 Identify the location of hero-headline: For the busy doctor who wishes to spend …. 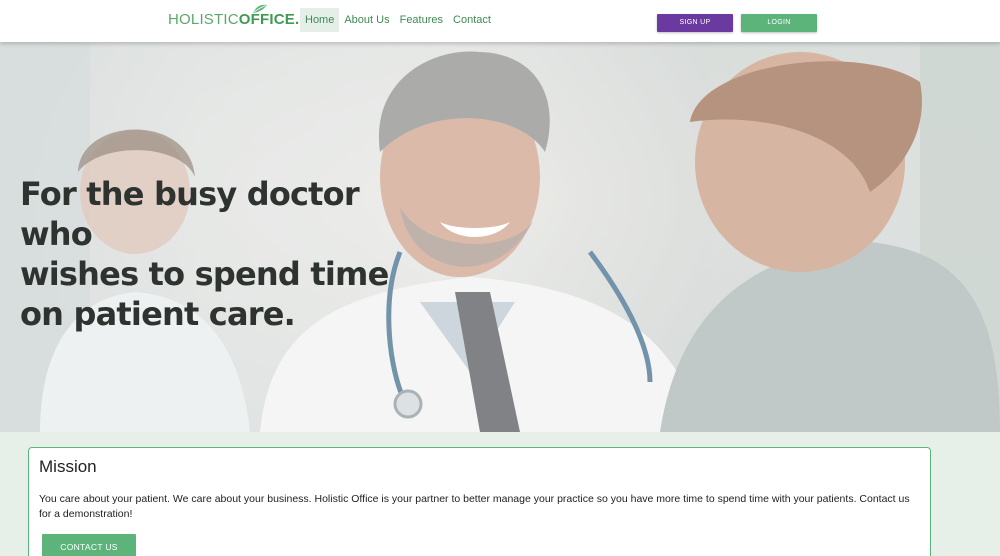
(220, 254).